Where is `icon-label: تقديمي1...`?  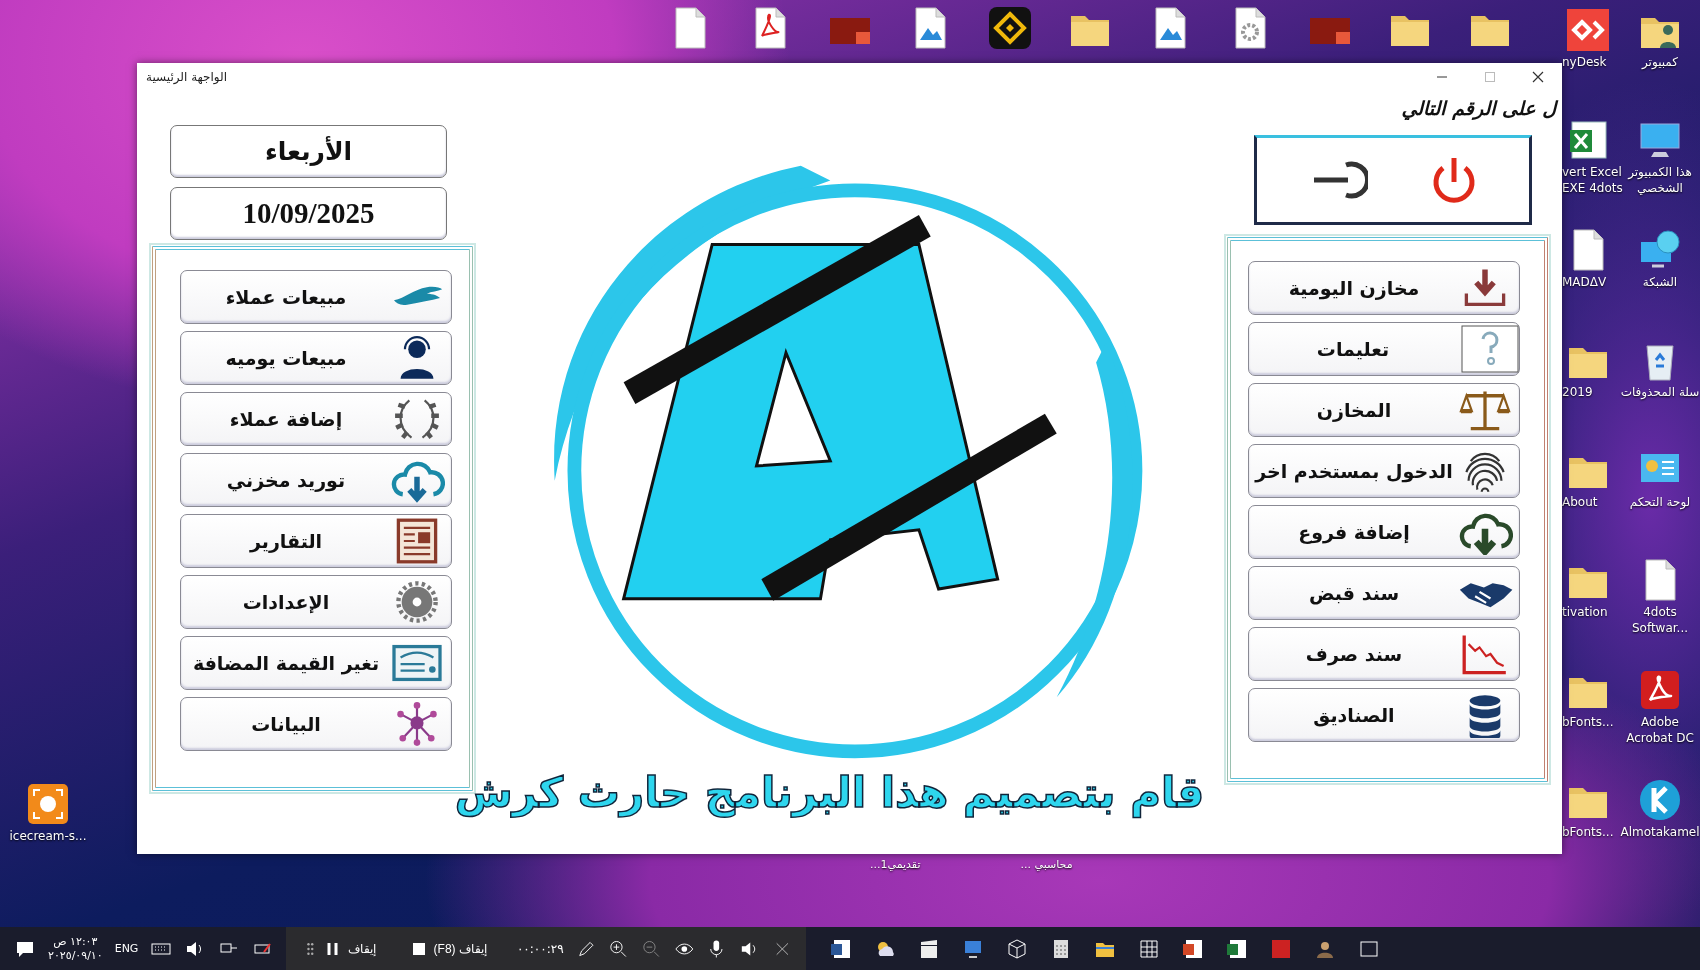
icon-label: تقديمي1... is located at coordinates (895, 868).